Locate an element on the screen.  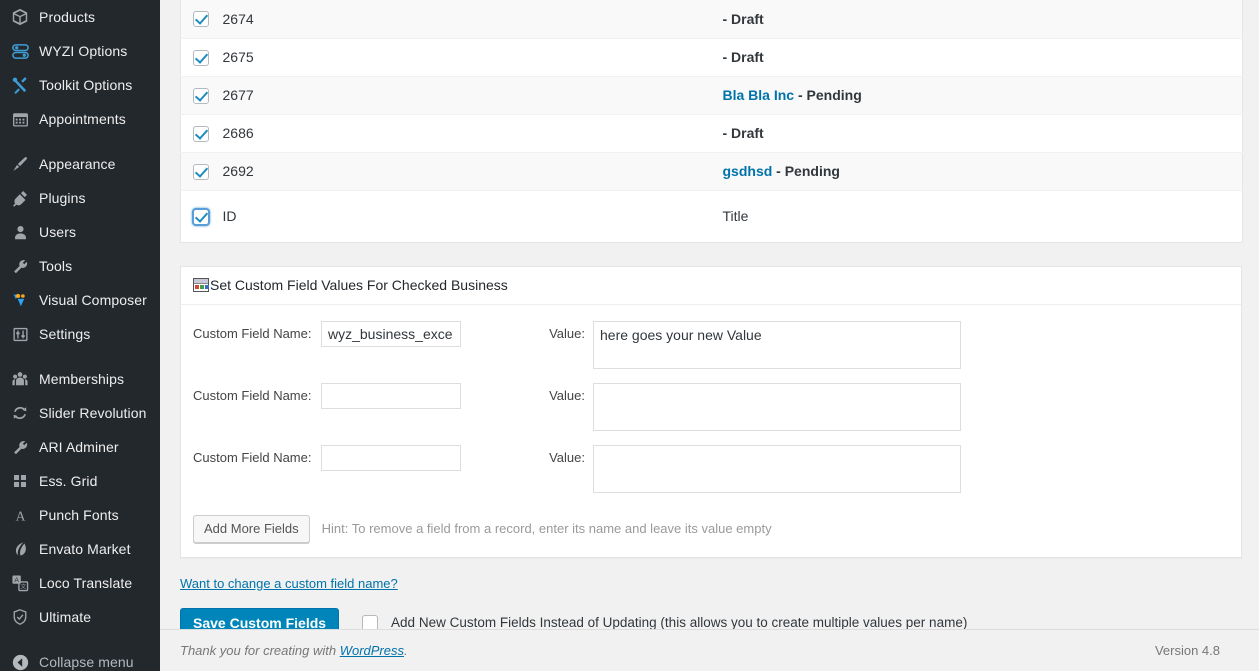
table-row: 2674- Draft is located at coordinates (711, 19).